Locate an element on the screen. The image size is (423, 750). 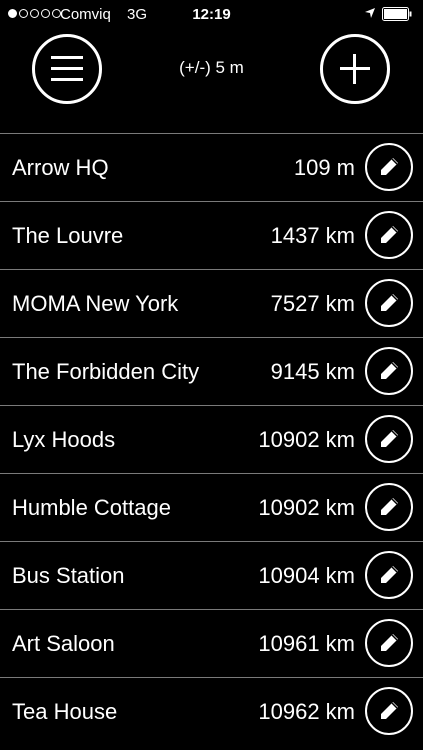
status-time: 12:19 is located at coordinates (211, 14).